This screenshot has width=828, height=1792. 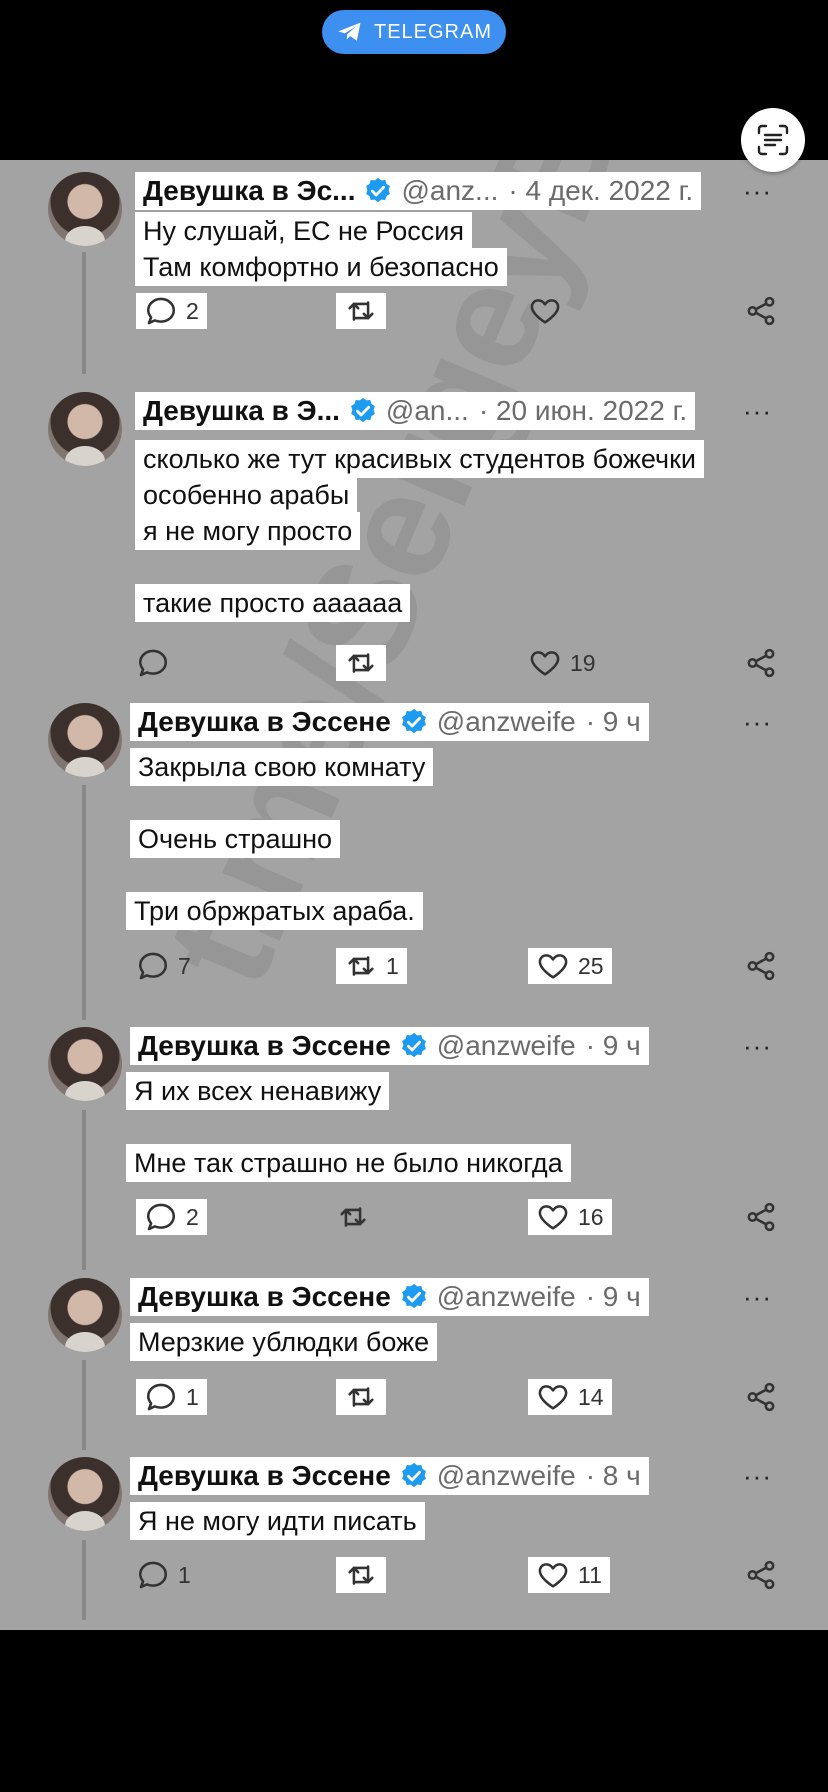 What do you see at coordinates (591, 965) in the screenshot?
I see `like-count: 25` at bounding box center [591, 965].